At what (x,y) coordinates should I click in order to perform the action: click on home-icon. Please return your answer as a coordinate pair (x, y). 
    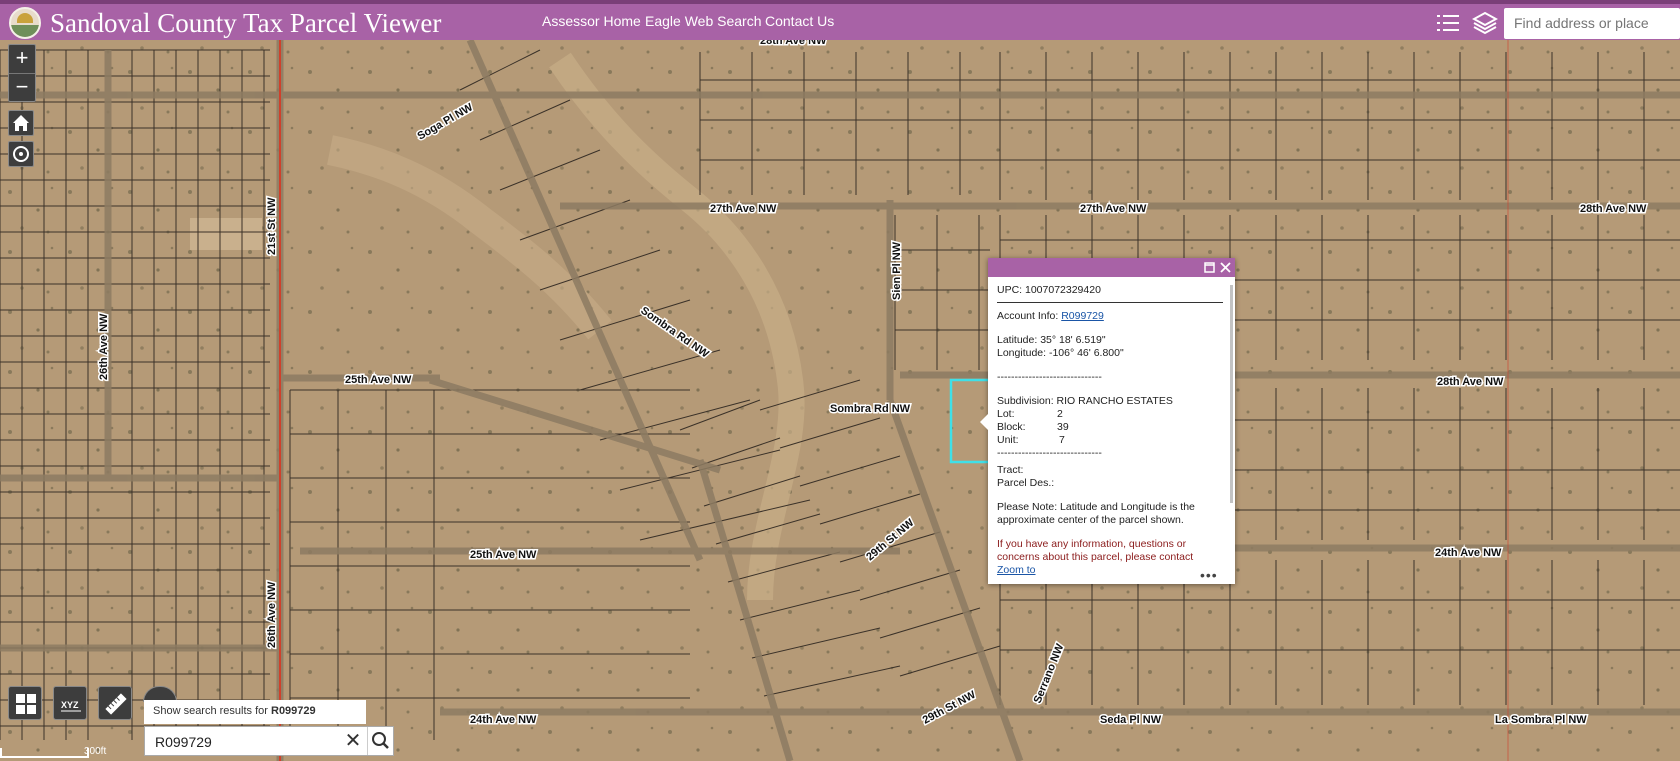
    Looking at the image, I should click on (21, 123).